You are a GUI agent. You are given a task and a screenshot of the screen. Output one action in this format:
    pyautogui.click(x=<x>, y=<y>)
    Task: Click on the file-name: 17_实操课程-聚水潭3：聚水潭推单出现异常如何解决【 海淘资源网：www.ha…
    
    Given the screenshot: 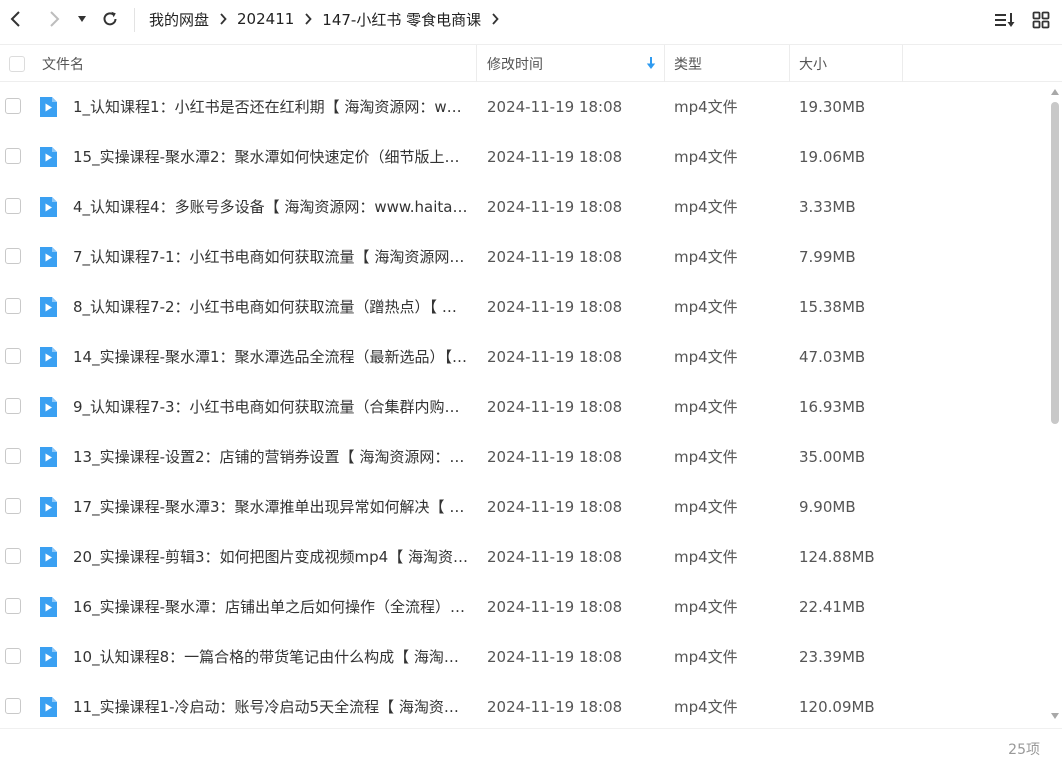 What is the action you would take?
    pyautogui.click(x=270, y=507)
    